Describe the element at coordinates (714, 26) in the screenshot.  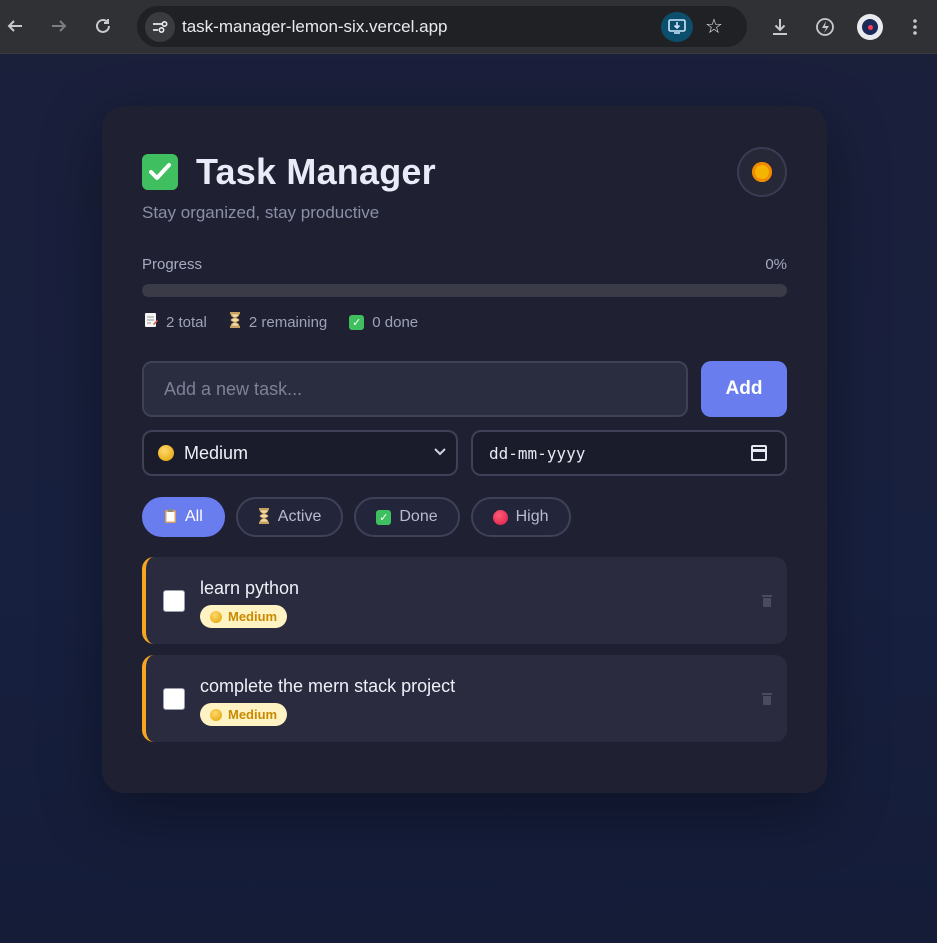
I see `bookmark-star-icon: ☆` at that location.